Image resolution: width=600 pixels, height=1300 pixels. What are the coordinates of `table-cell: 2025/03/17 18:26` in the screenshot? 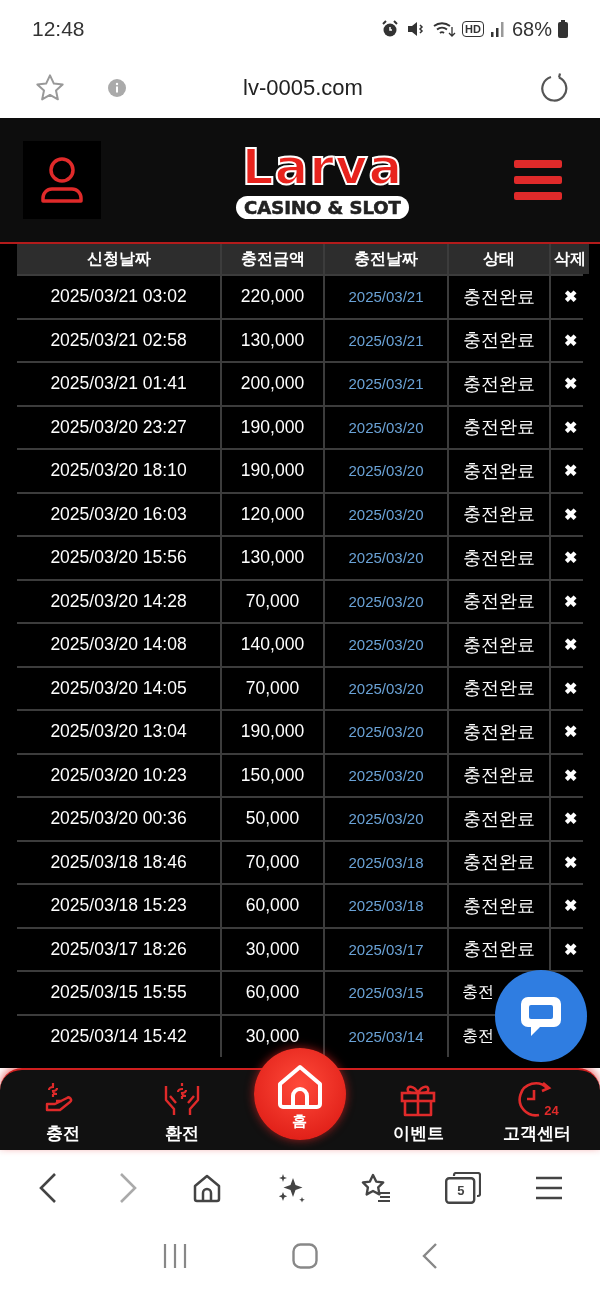 It's located at (118, 949).